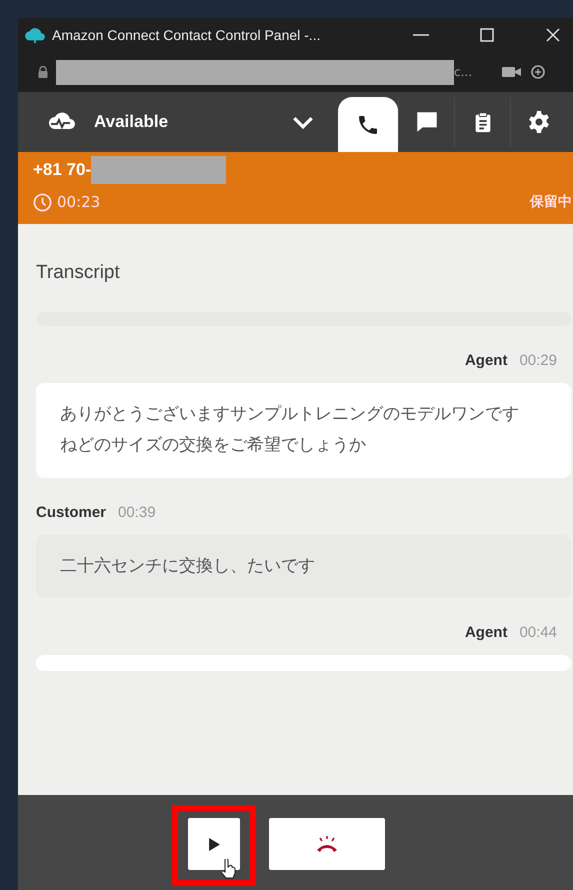 This screenshot has height=890, width=573. What do you see at coordinates (71, 512) in the screenshot?
I see `speaker-name: Customer` at bounding box center [71, 512].